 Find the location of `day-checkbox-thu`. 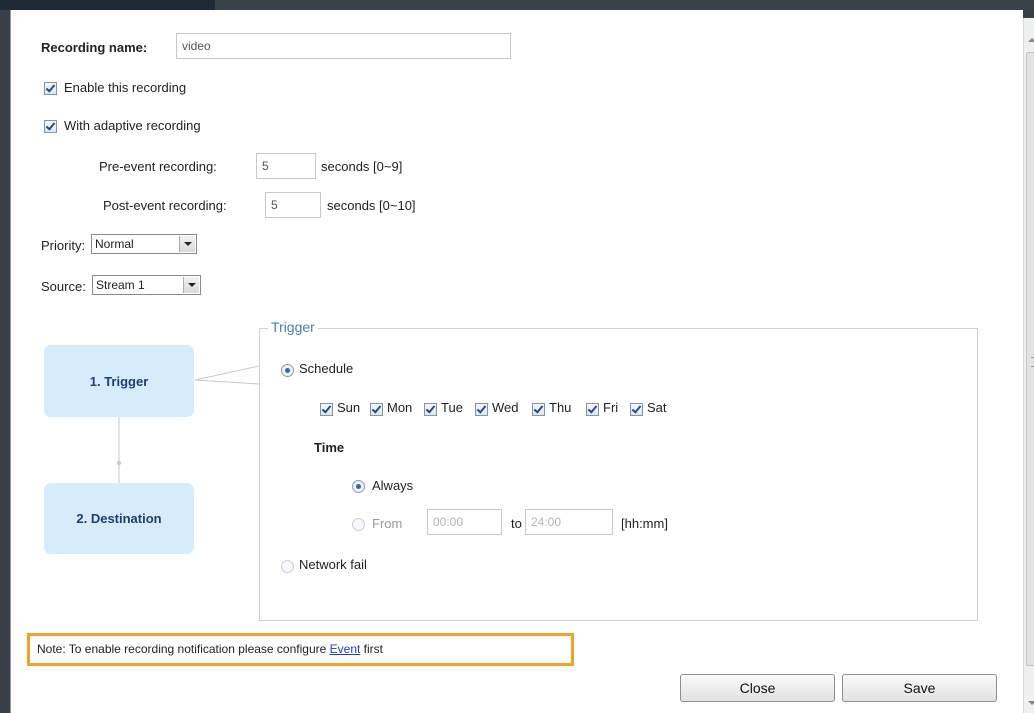

day-checkbox-thu is located at coordinates (538, 409).